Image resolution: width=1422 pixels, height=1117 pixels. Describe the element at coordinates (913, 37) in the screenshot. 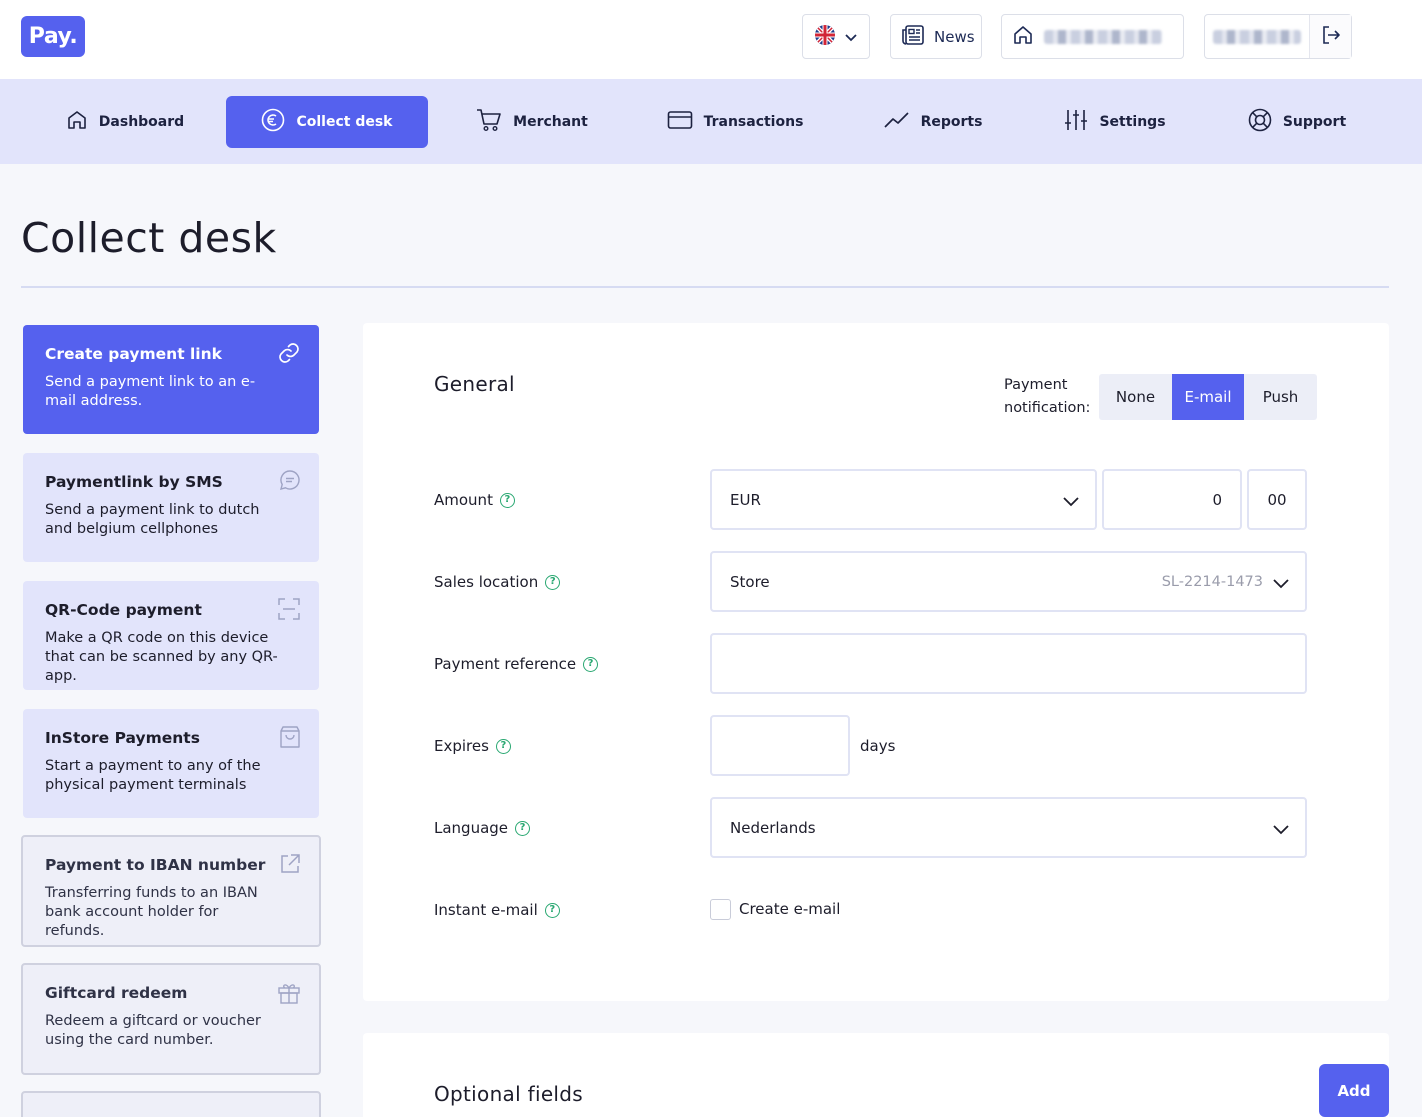

I see `newspaper-icon` at that location.